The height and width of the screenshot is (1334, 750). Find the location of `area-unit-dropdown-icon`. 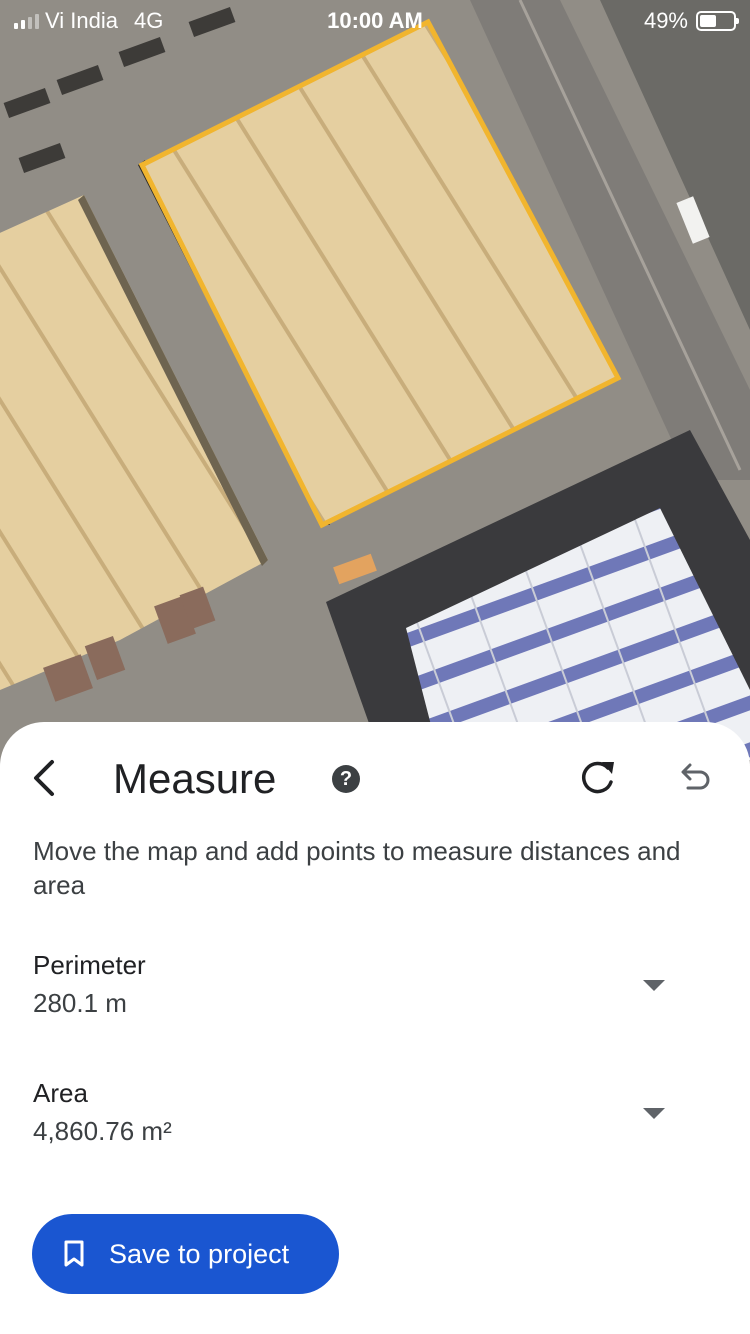

area-unit-dropdown-icon is located at coordinates (654, 1113).